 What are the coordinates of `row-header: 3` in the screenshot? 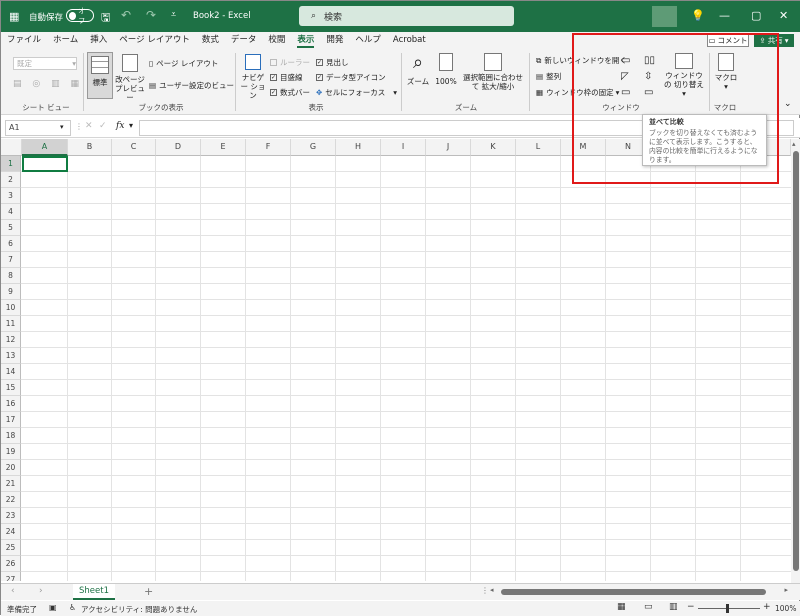 It's located at (11, 196).